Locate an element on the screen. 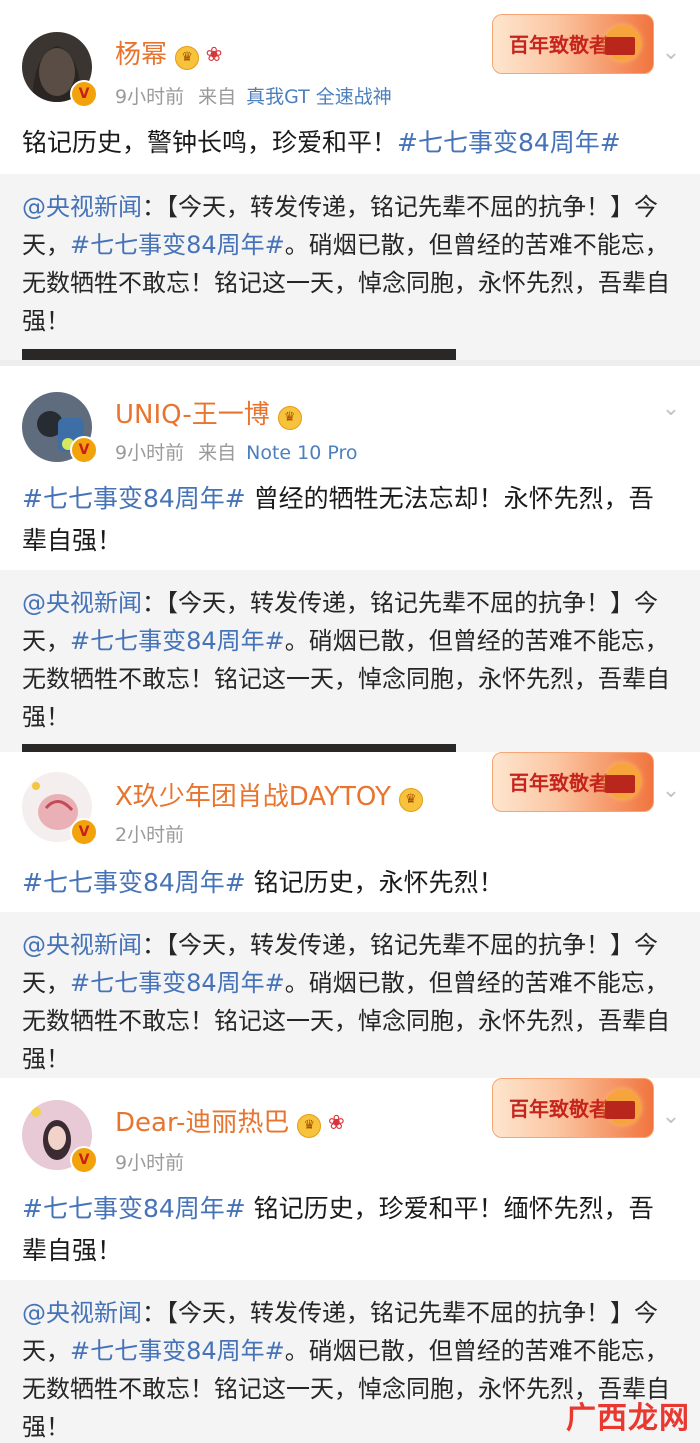 This screenshot has height=1443, width=700. post-meta: 9小时前 来自 Note 10 Pro is located at coordinates (236, 451).